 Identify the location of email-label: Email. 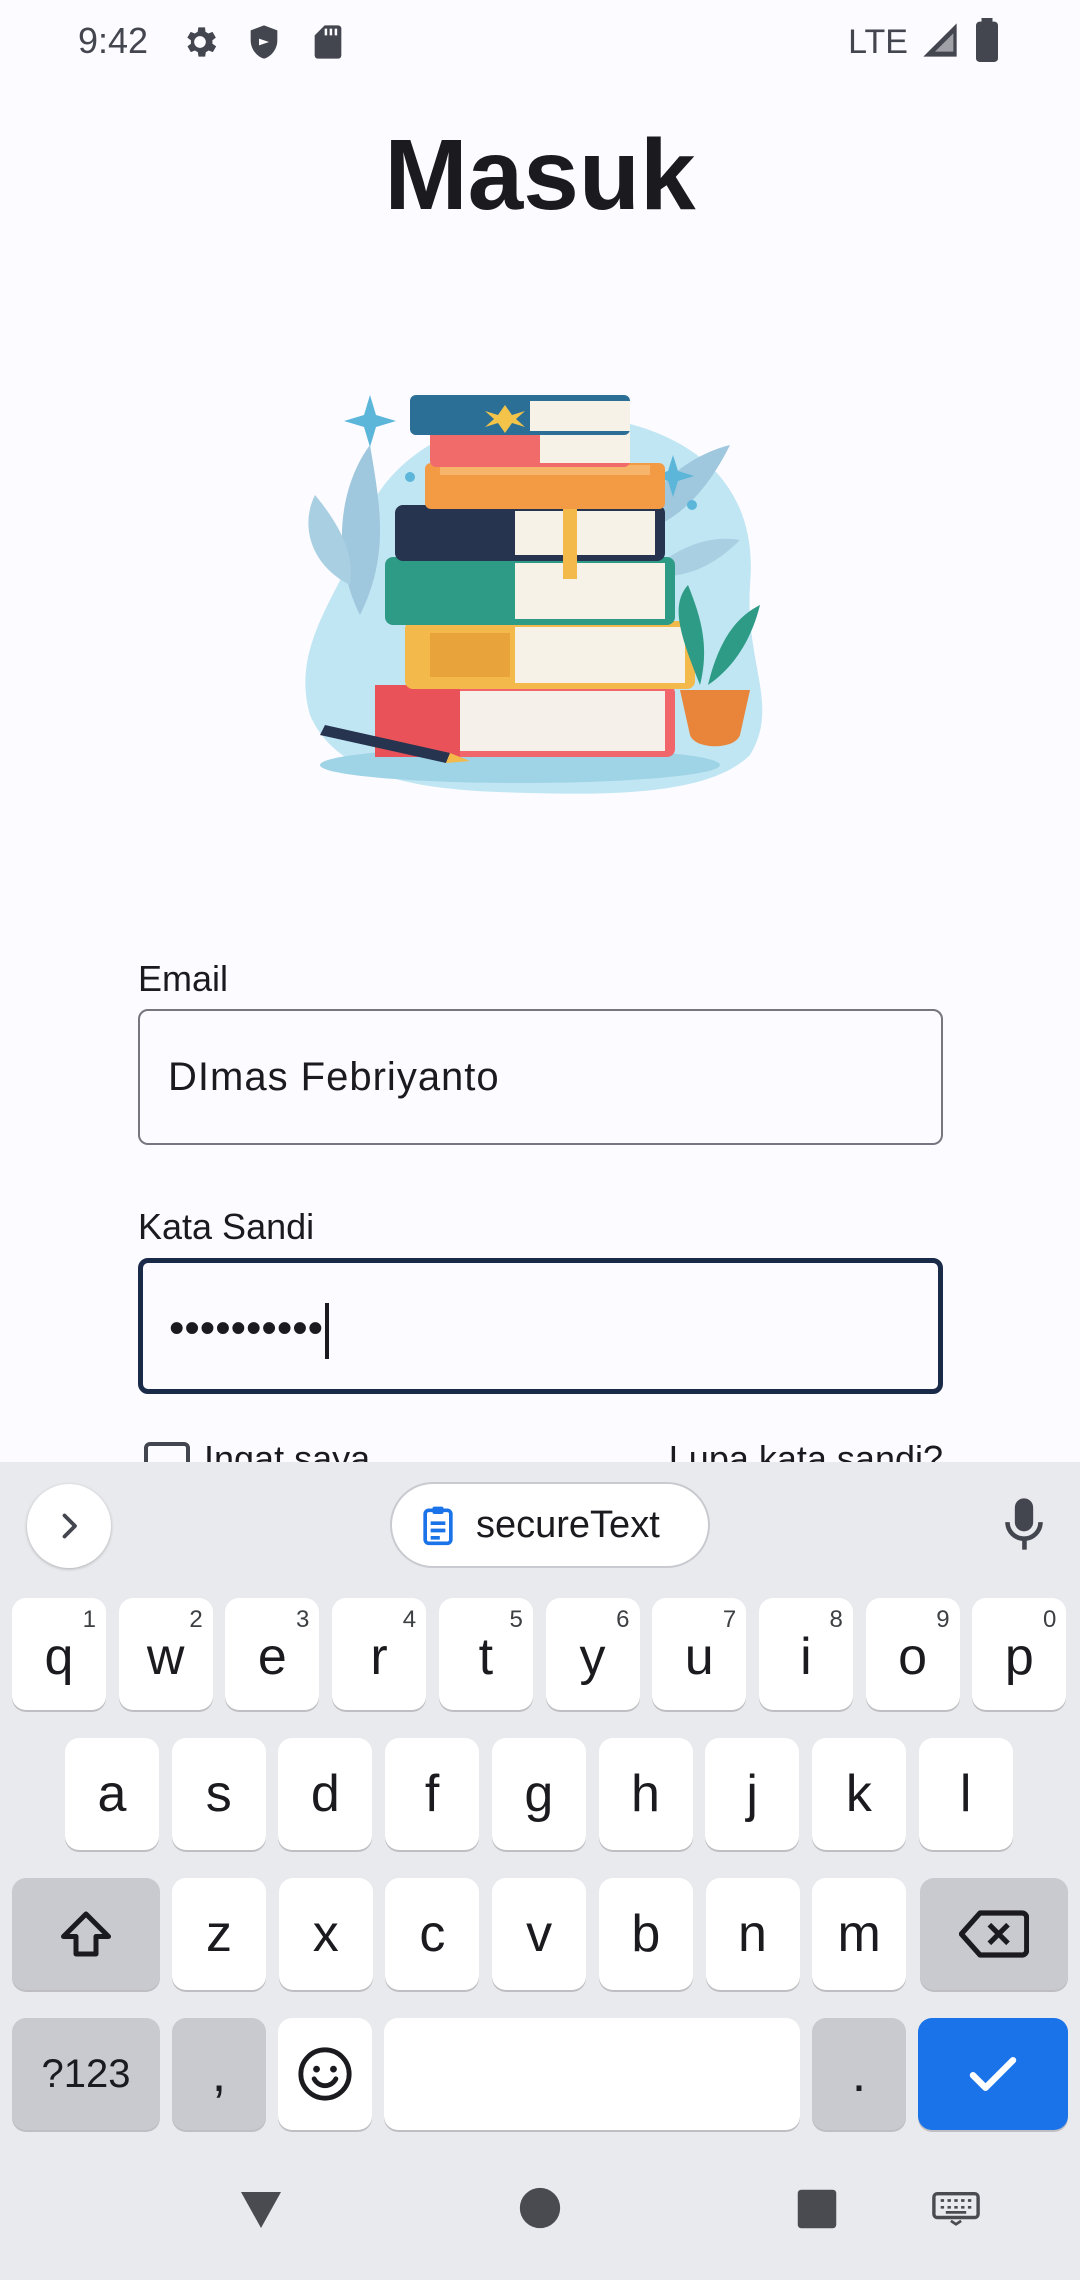
(183, 978).